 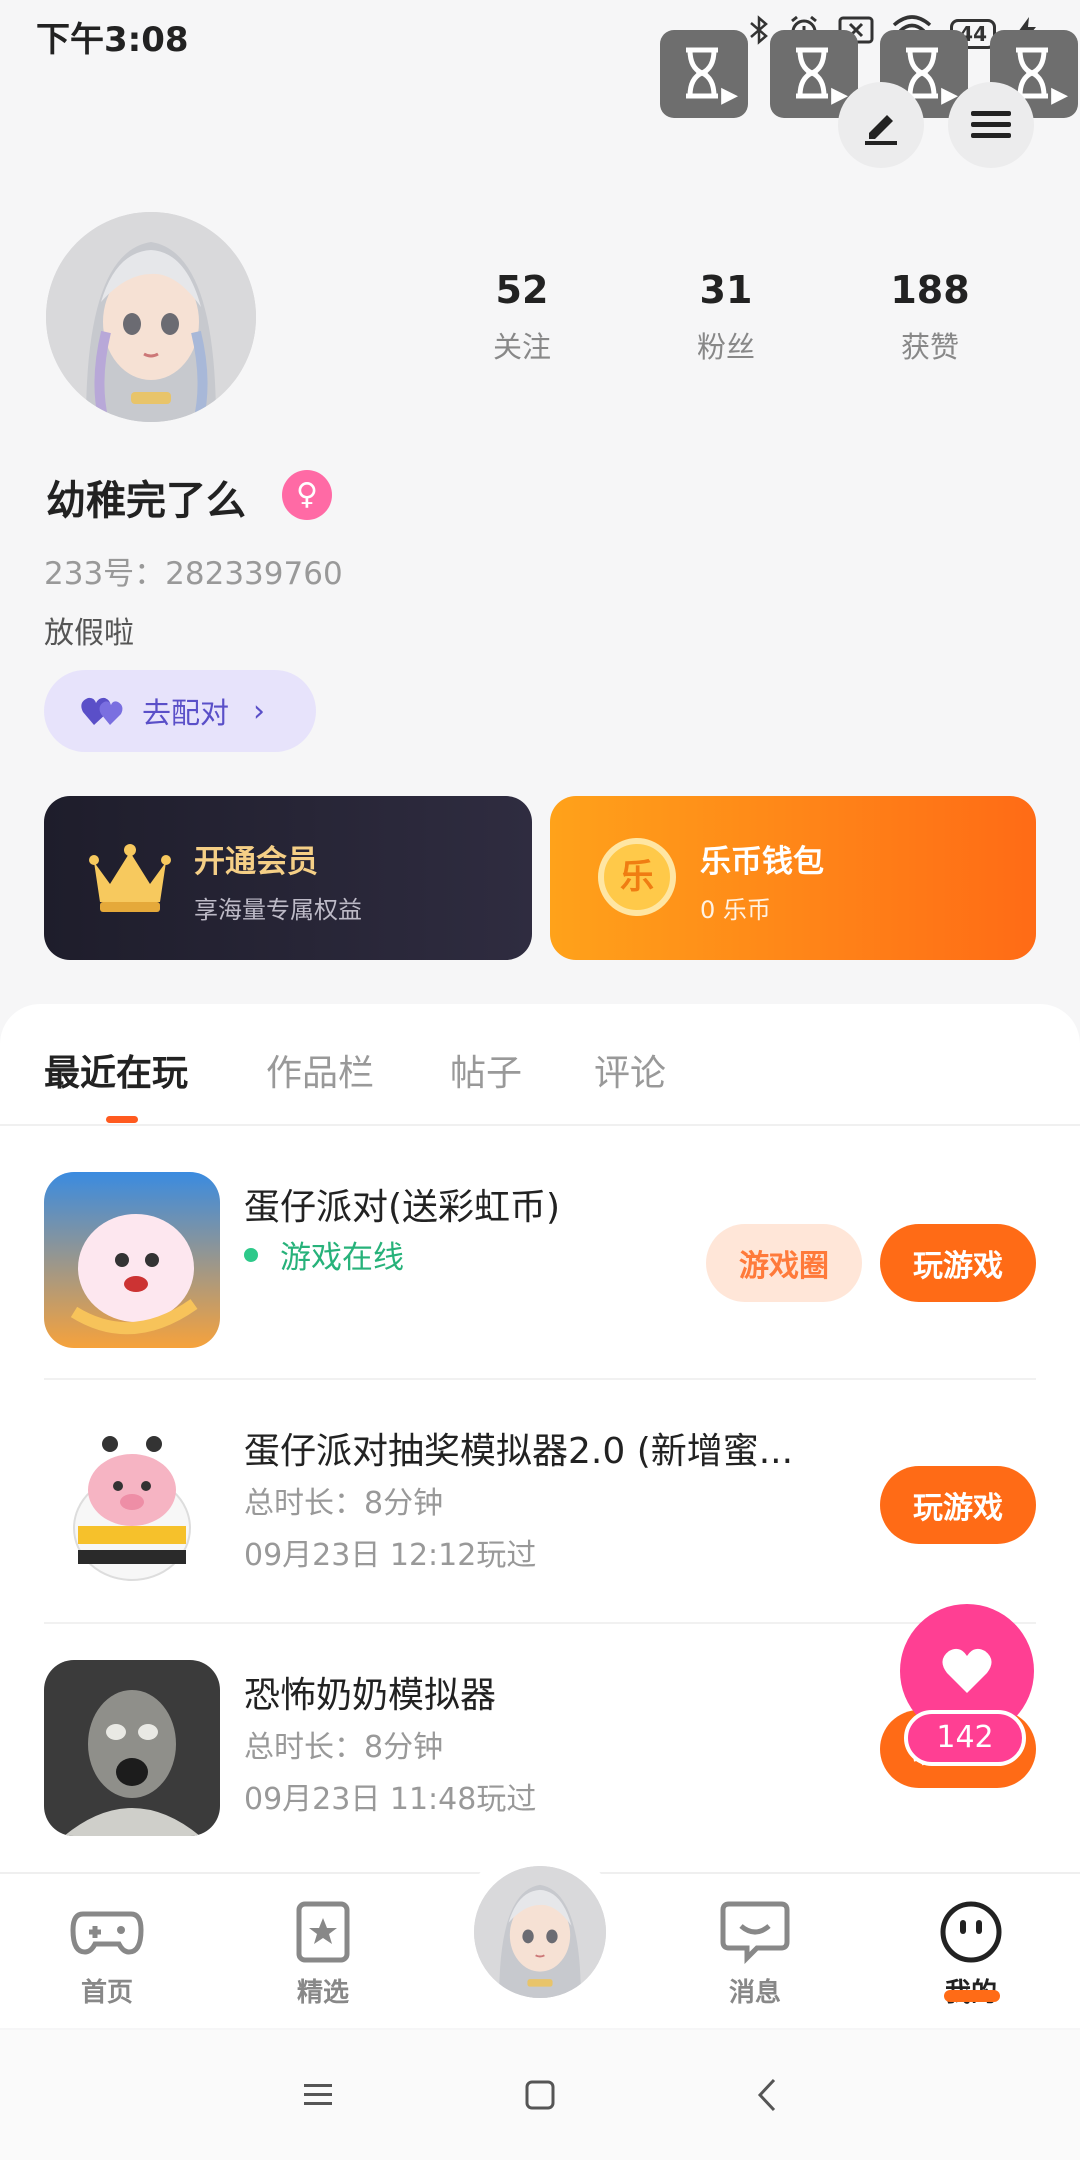 I want to click on game-last-played: 09月23日 12:12玩过, so click(x=390, y=1555).